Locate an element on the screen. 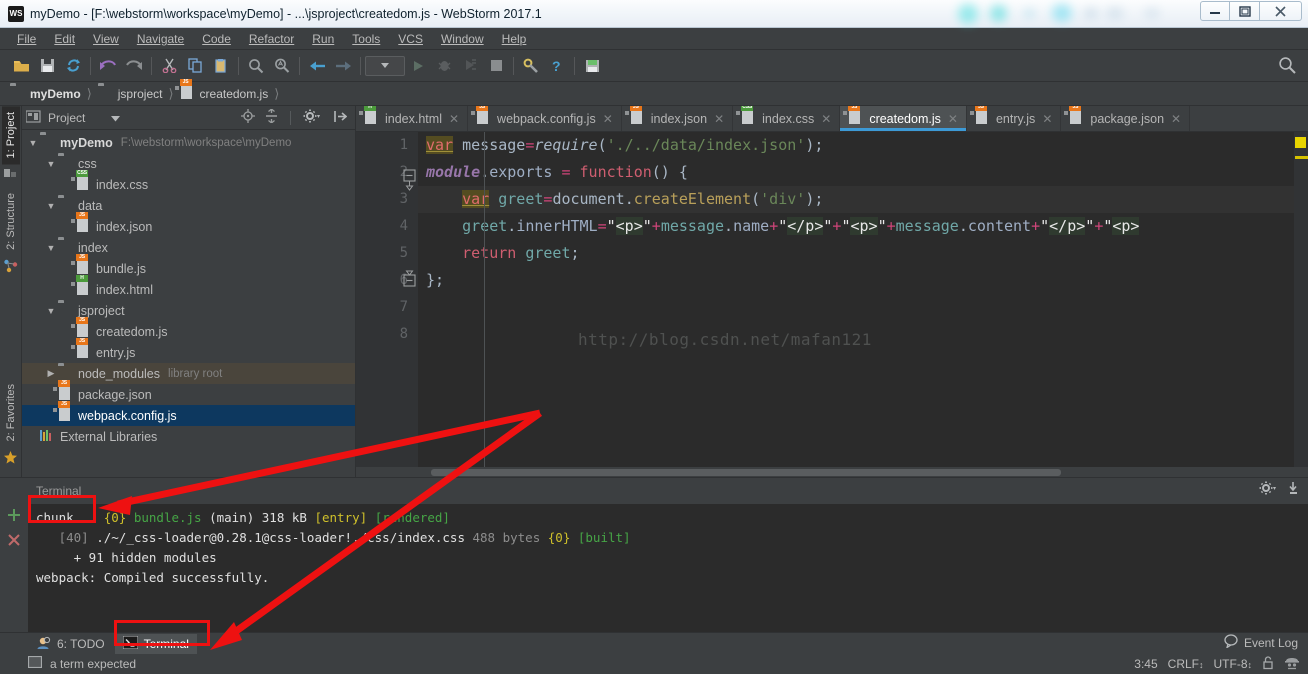 The width and height of the screenshot is (1308, 674). caret-position: 3:45 is located at coordinates (1145, 664).